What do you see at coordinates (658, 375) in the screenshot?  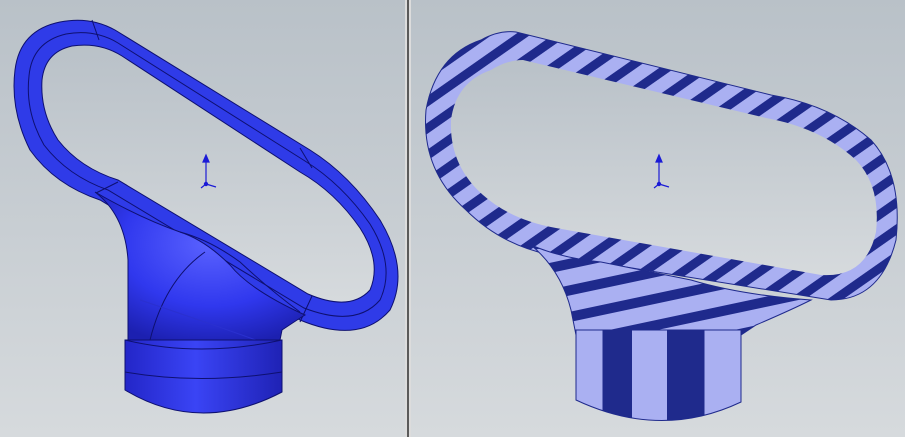 I see `handle-base-cylinder-zebra` at bounding box center [658, 375].